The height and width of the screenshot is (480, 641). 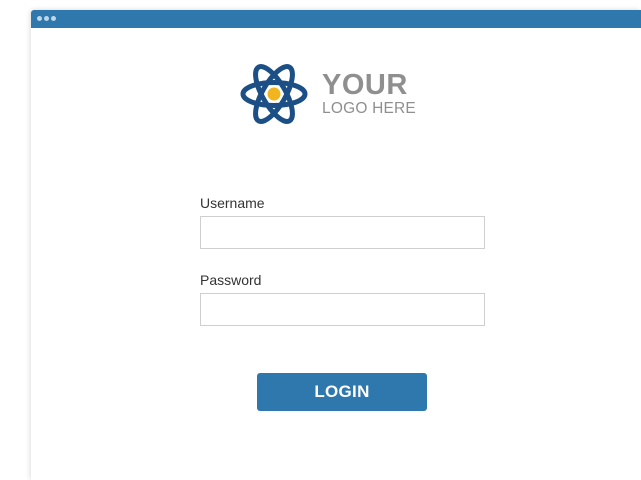 I want to click on username-label: Username, so click(x=232, y=203).